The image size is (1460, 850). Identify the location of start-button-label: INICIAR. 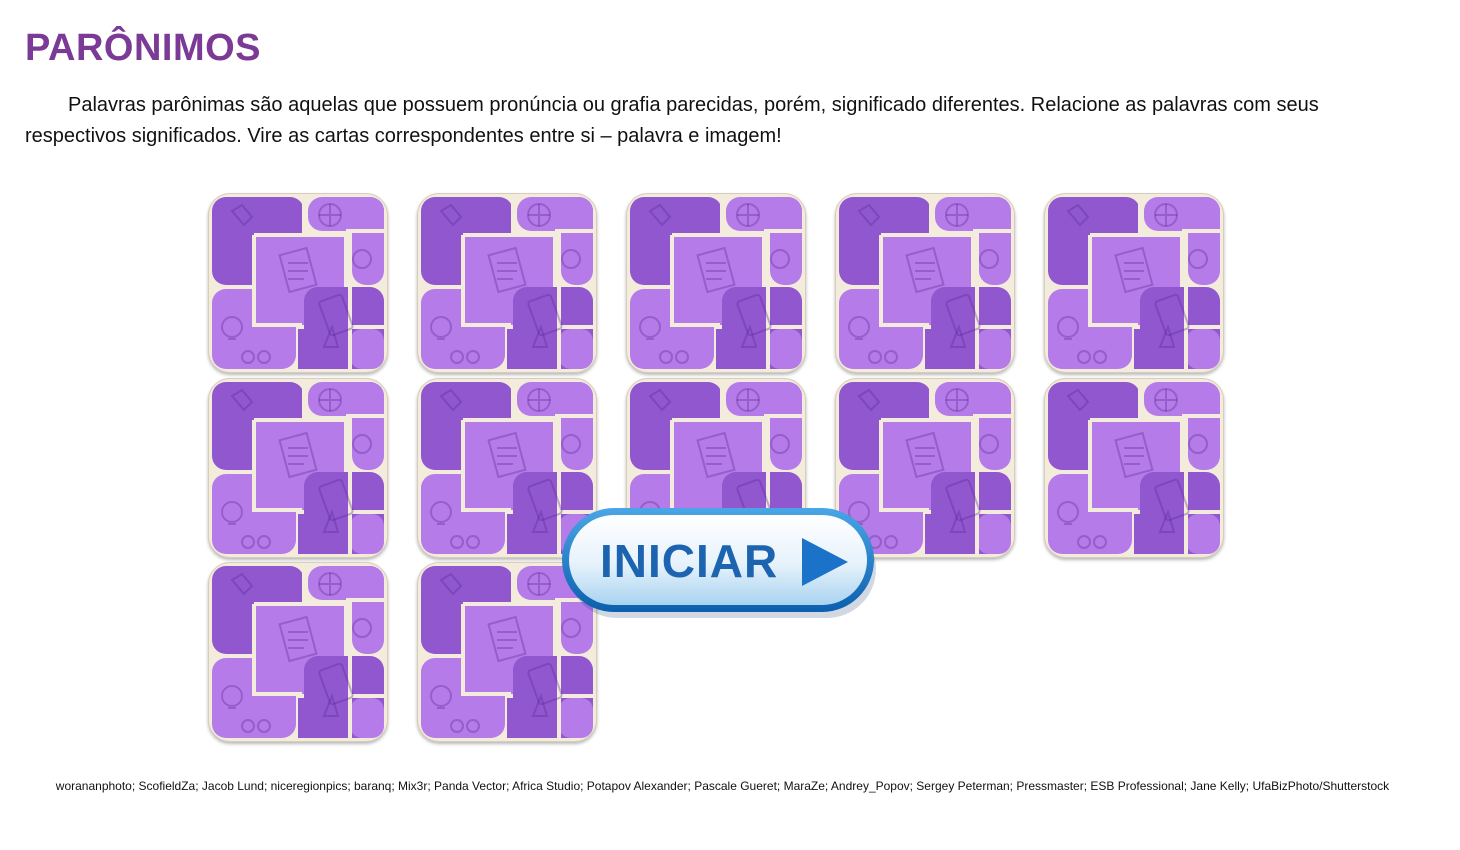
(689, 561).